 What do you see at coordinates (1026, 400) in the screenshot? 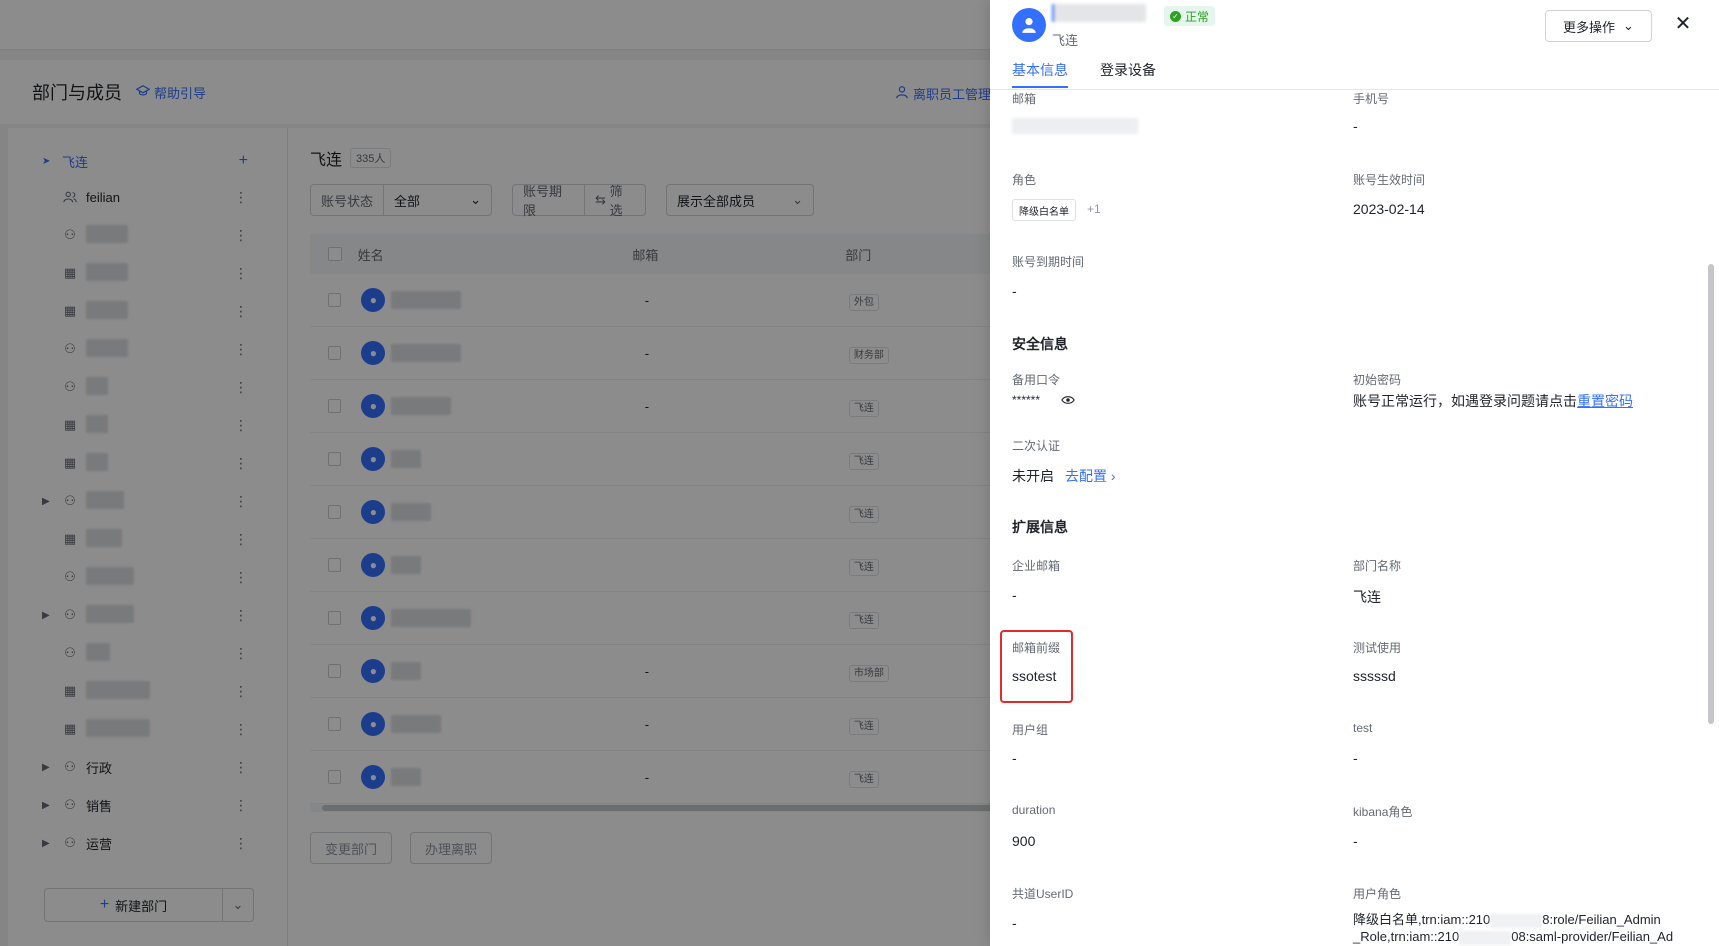
I see `backup-code-value: ******` at bounding box center [1026, 400].